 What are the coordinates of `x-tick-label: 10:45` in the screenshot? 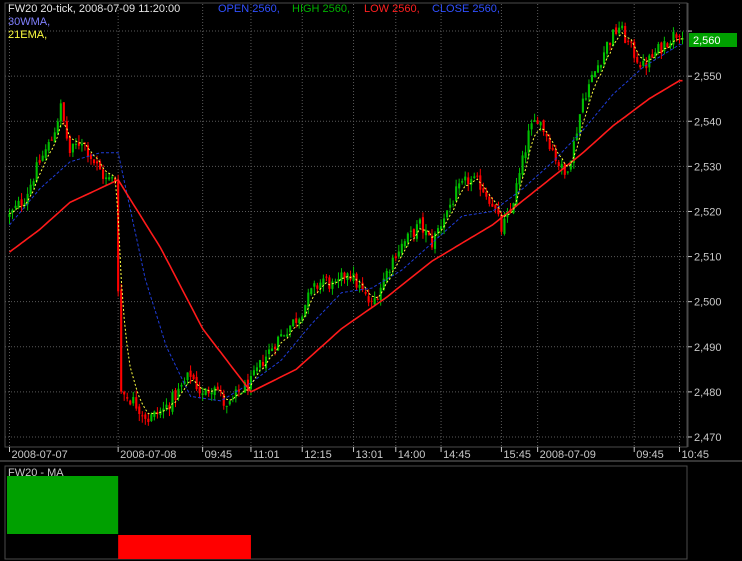 It's located at (695, 455).